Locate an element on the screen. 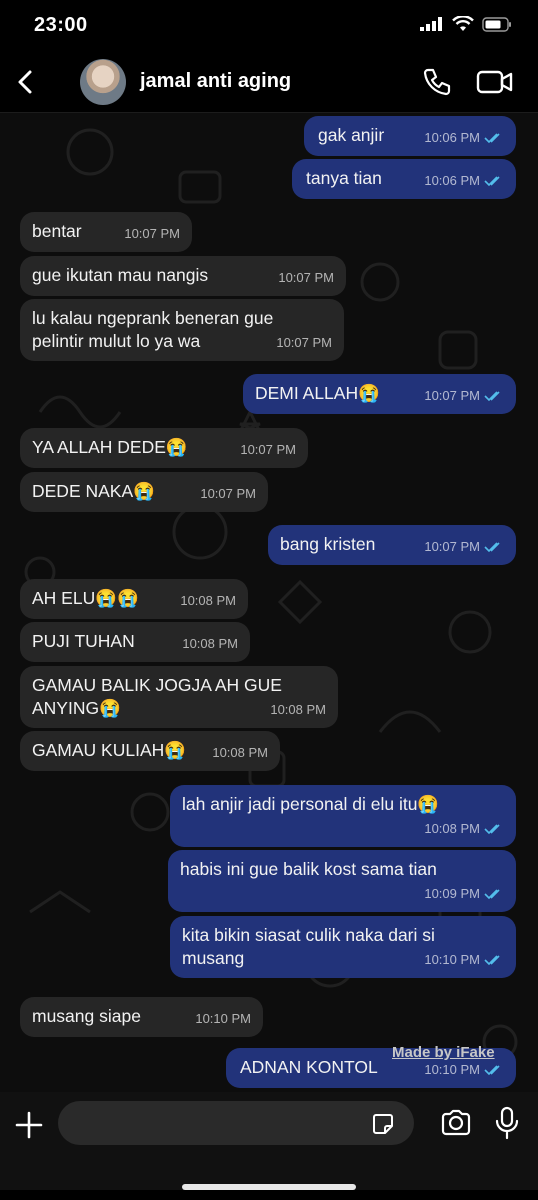 The height and width of the screenshot is (1200, 538). message-bubble-outgoing: tanya tian 10:06 PM is located at coordinates (404, 179).